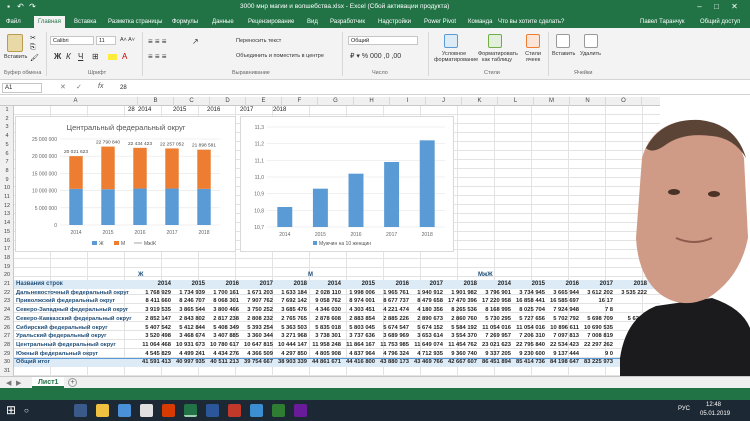  I want to click on pivot-row-label: Южный федеральный округ, so click(77, 354).